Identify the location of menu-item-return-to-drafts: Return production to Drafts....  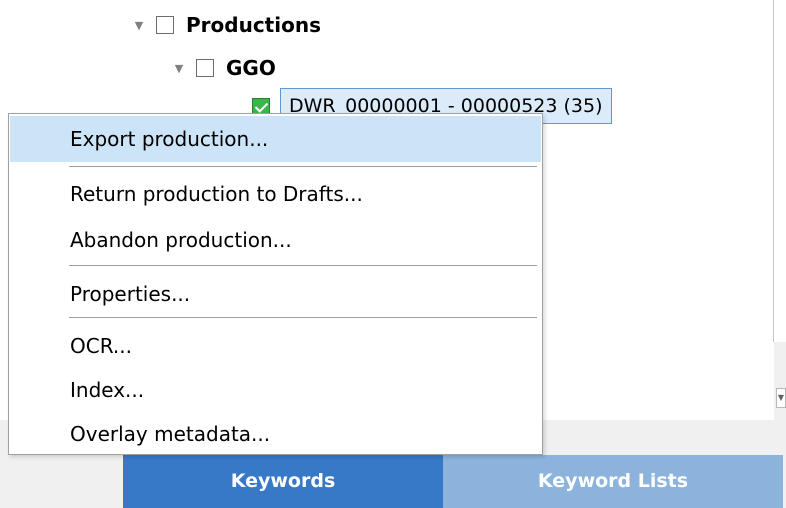
(275, 194).